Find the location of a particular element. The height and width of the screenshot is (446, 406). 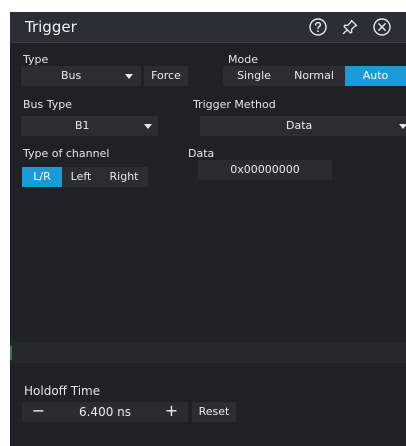

data-label: Data is located at coordinates (201, 153).